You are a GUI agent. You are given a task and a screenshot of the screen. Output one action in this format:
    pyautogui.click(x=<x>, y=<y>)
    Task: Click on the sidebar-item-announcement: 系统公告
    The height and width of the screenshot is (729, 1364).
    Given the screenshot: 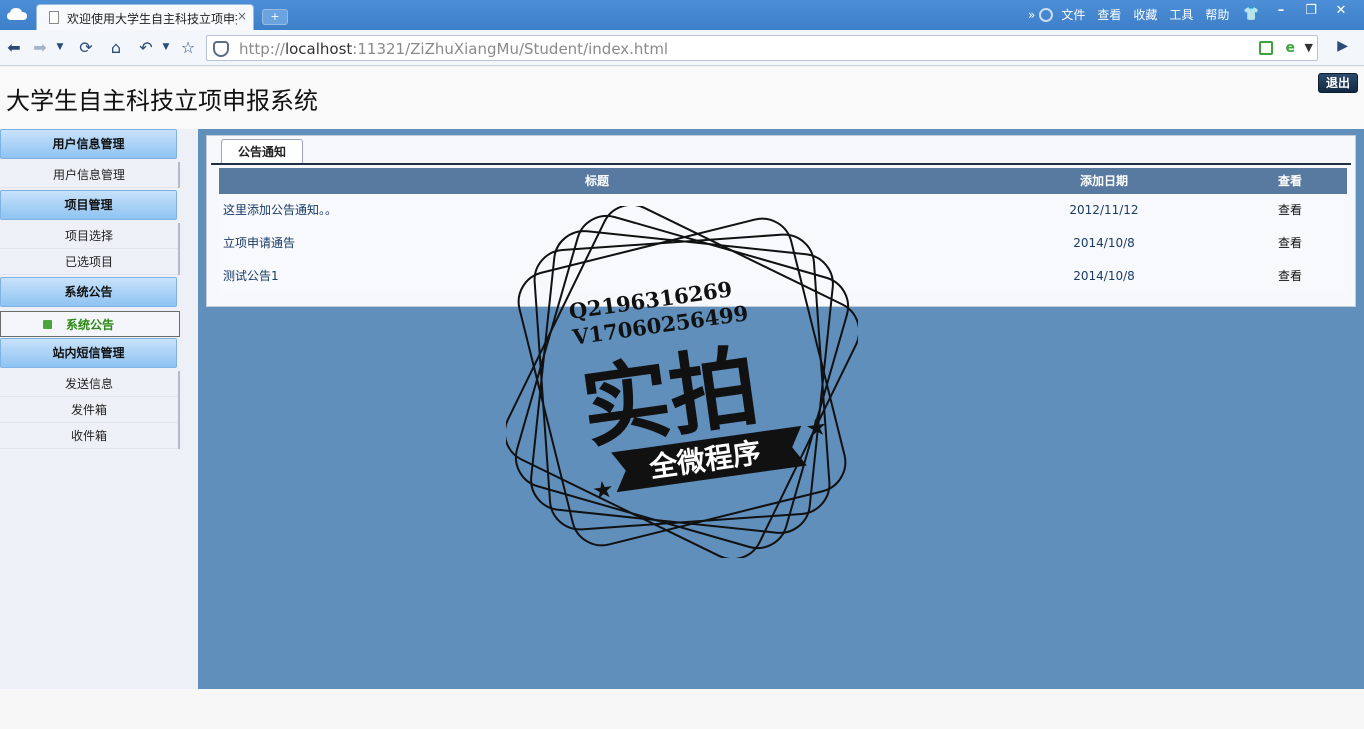 What is the action you would take?
    pyautogui.click(x=90, y=324)
    